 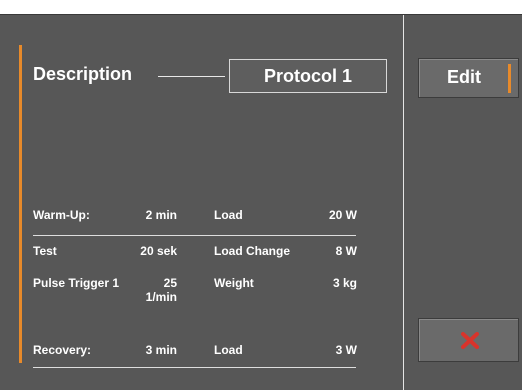 What do you see at coordinates (61, 215) in the screenshot?
I see `row-label: Warm-Up:` at bounding box center [61, 215].